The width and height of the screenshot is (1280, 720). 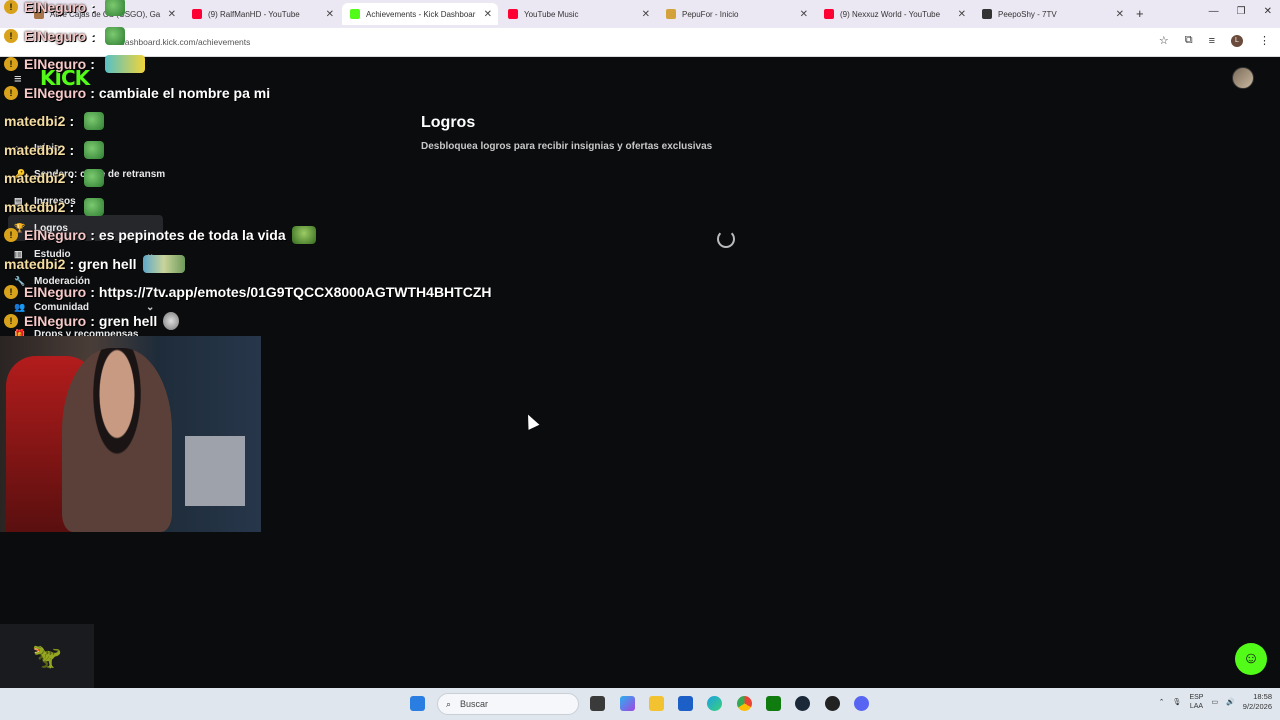 I want to click on obs-icon, so click(x=832, y=703).